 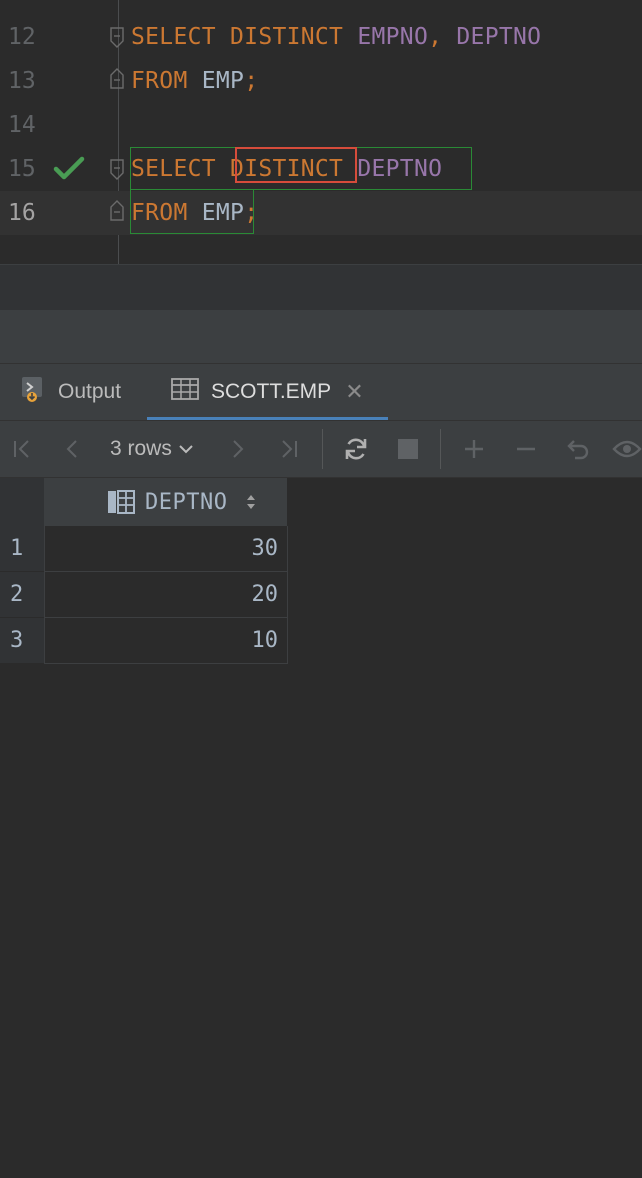 I want to click on line-number: 15, so click(x=22, y=169).